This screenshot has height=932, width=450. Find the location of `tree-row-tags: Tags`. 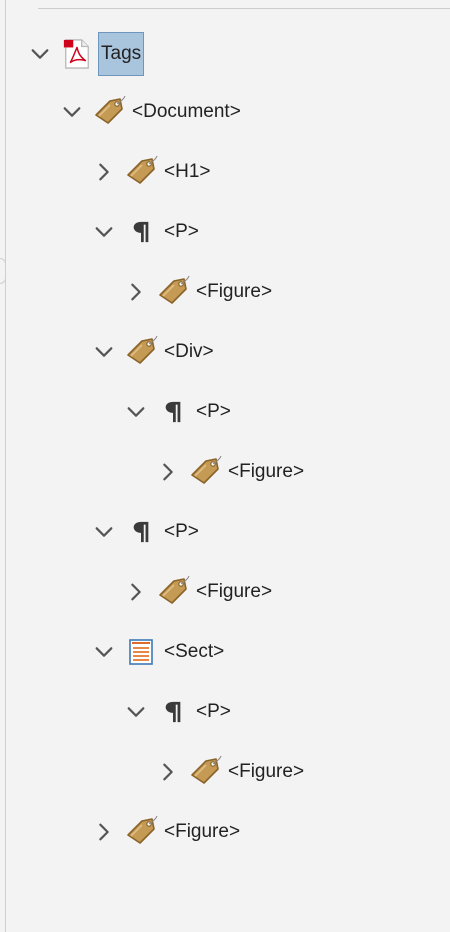

tree-row-tags: Tags is located at coordinates (86, 54).